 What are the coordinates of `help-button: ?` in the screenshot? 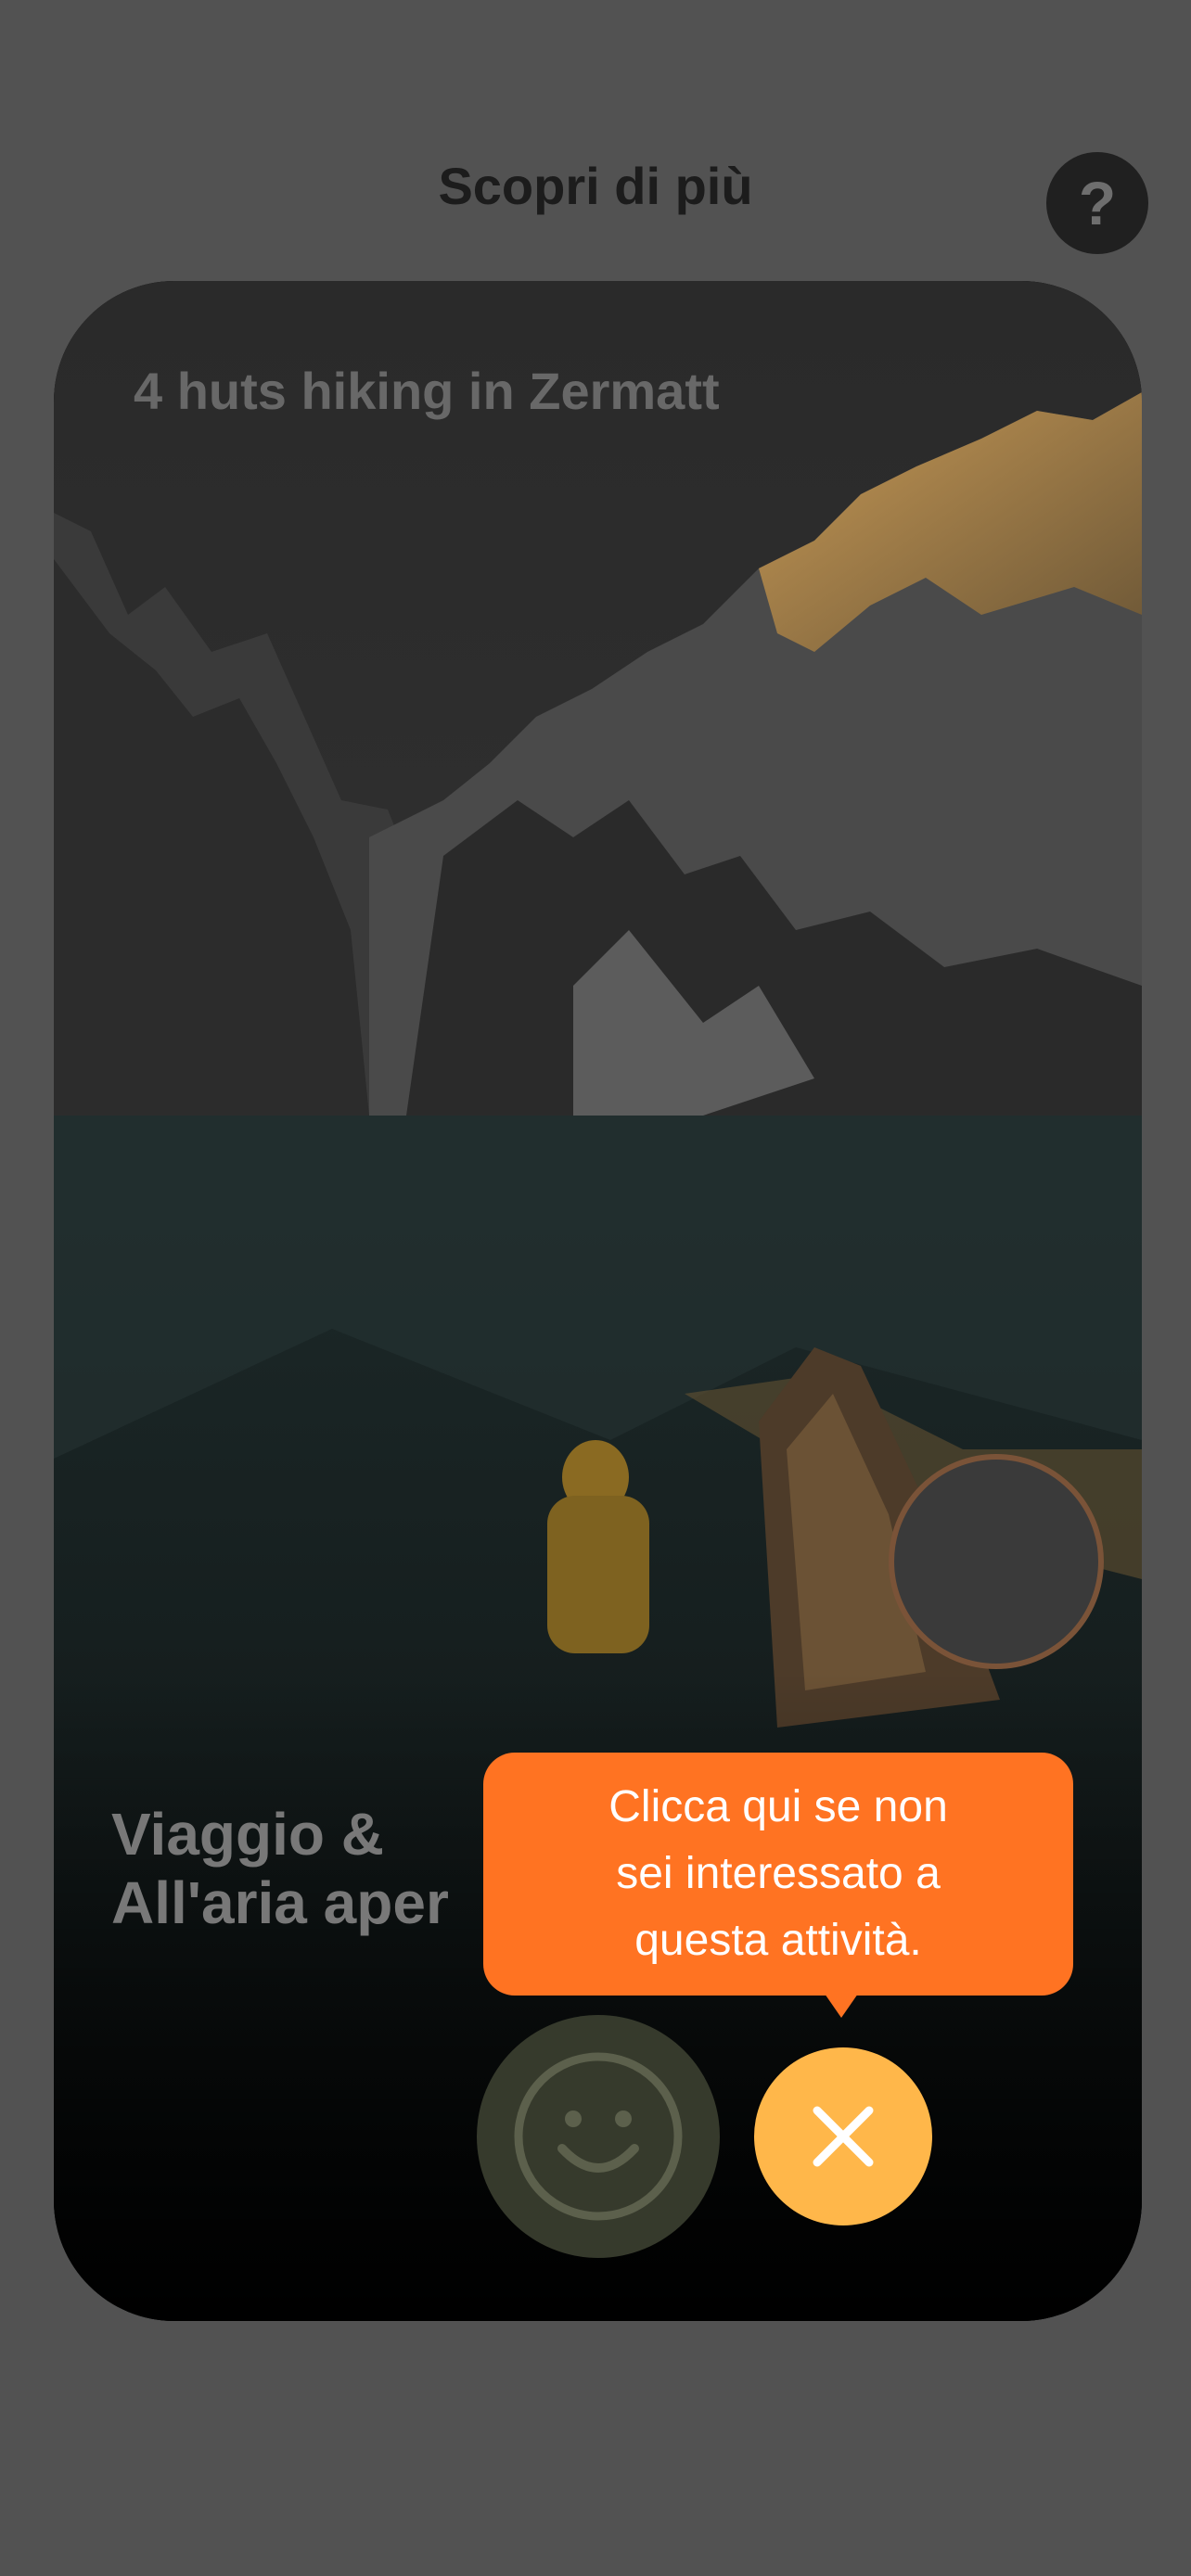 It's located at (1097, 203).